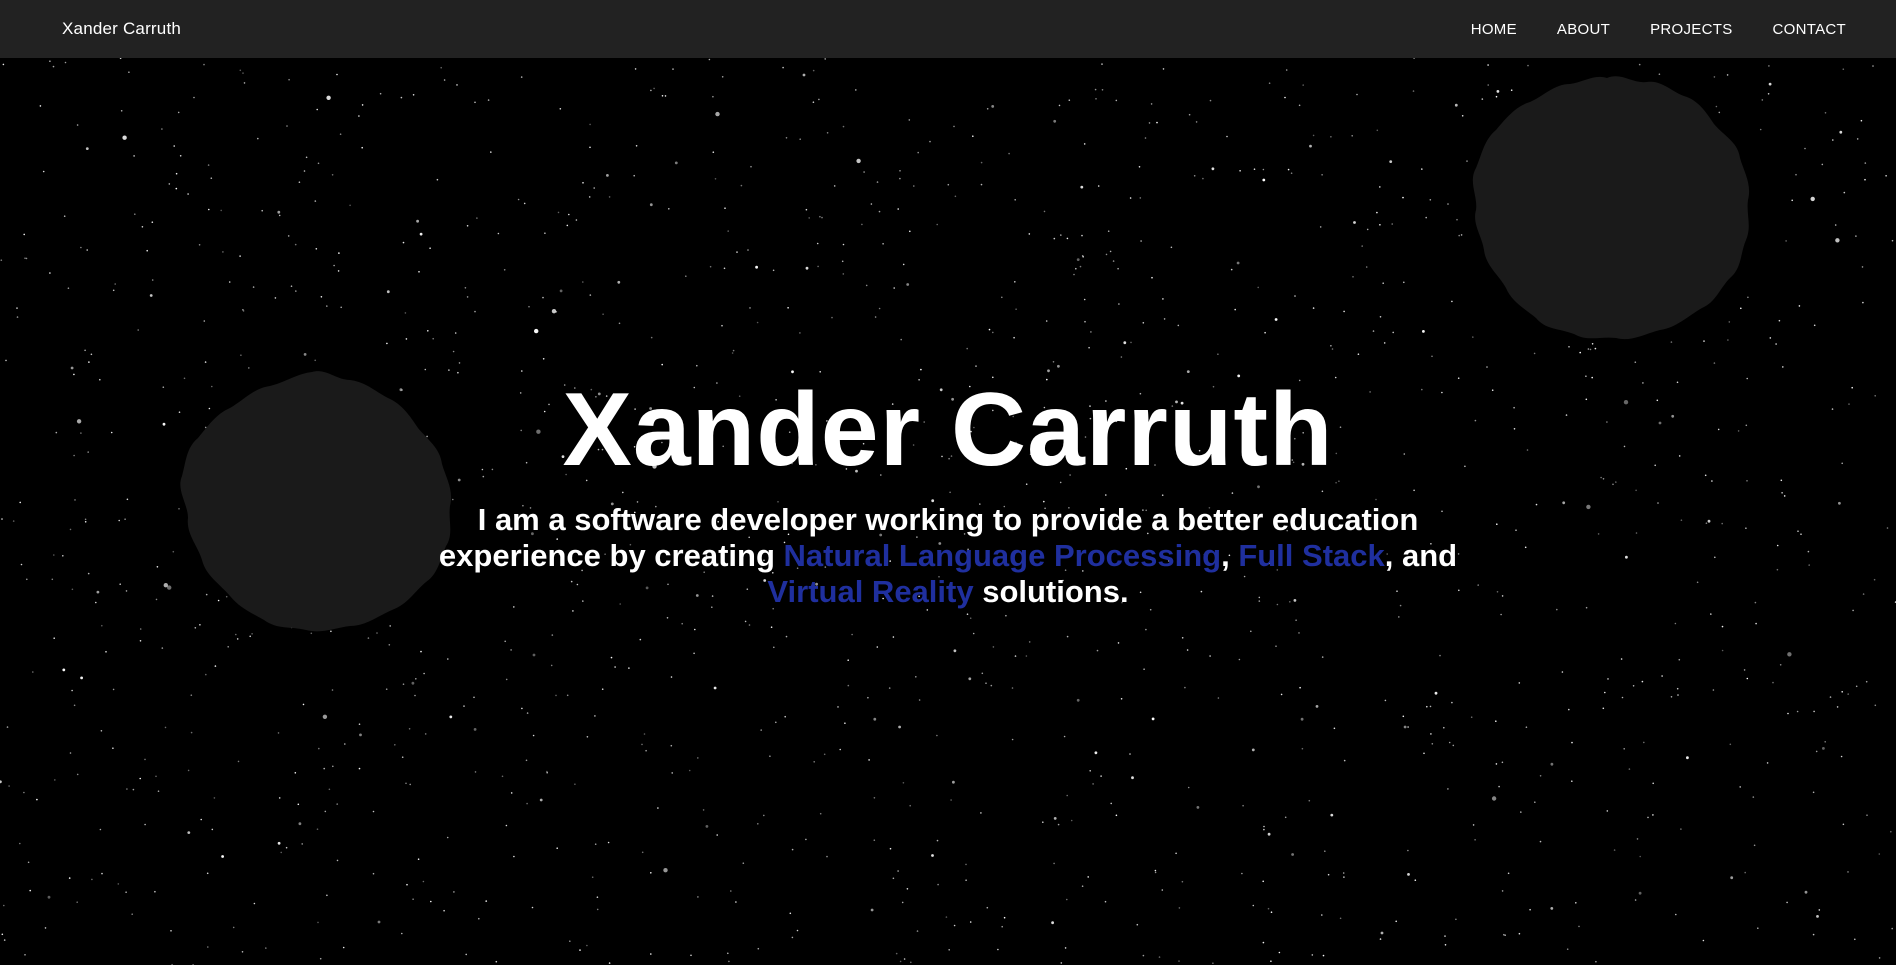  I want to click on nav-link-about: ABOUT, so click(1583, 29).